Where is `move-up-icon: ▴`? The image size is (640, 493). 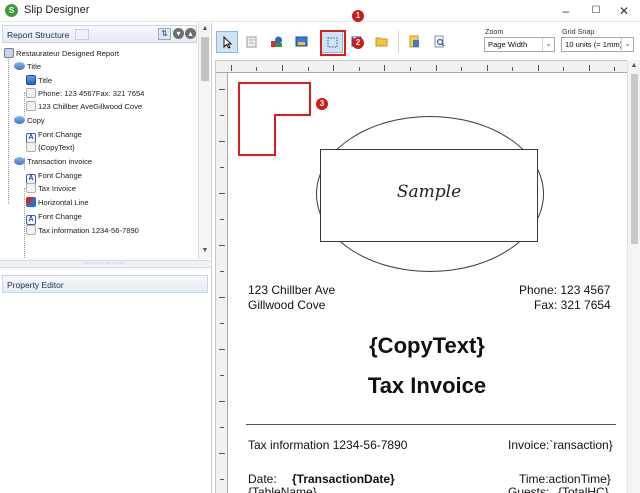 move-up-icon: ▴ is located at coordinates (190, 33).